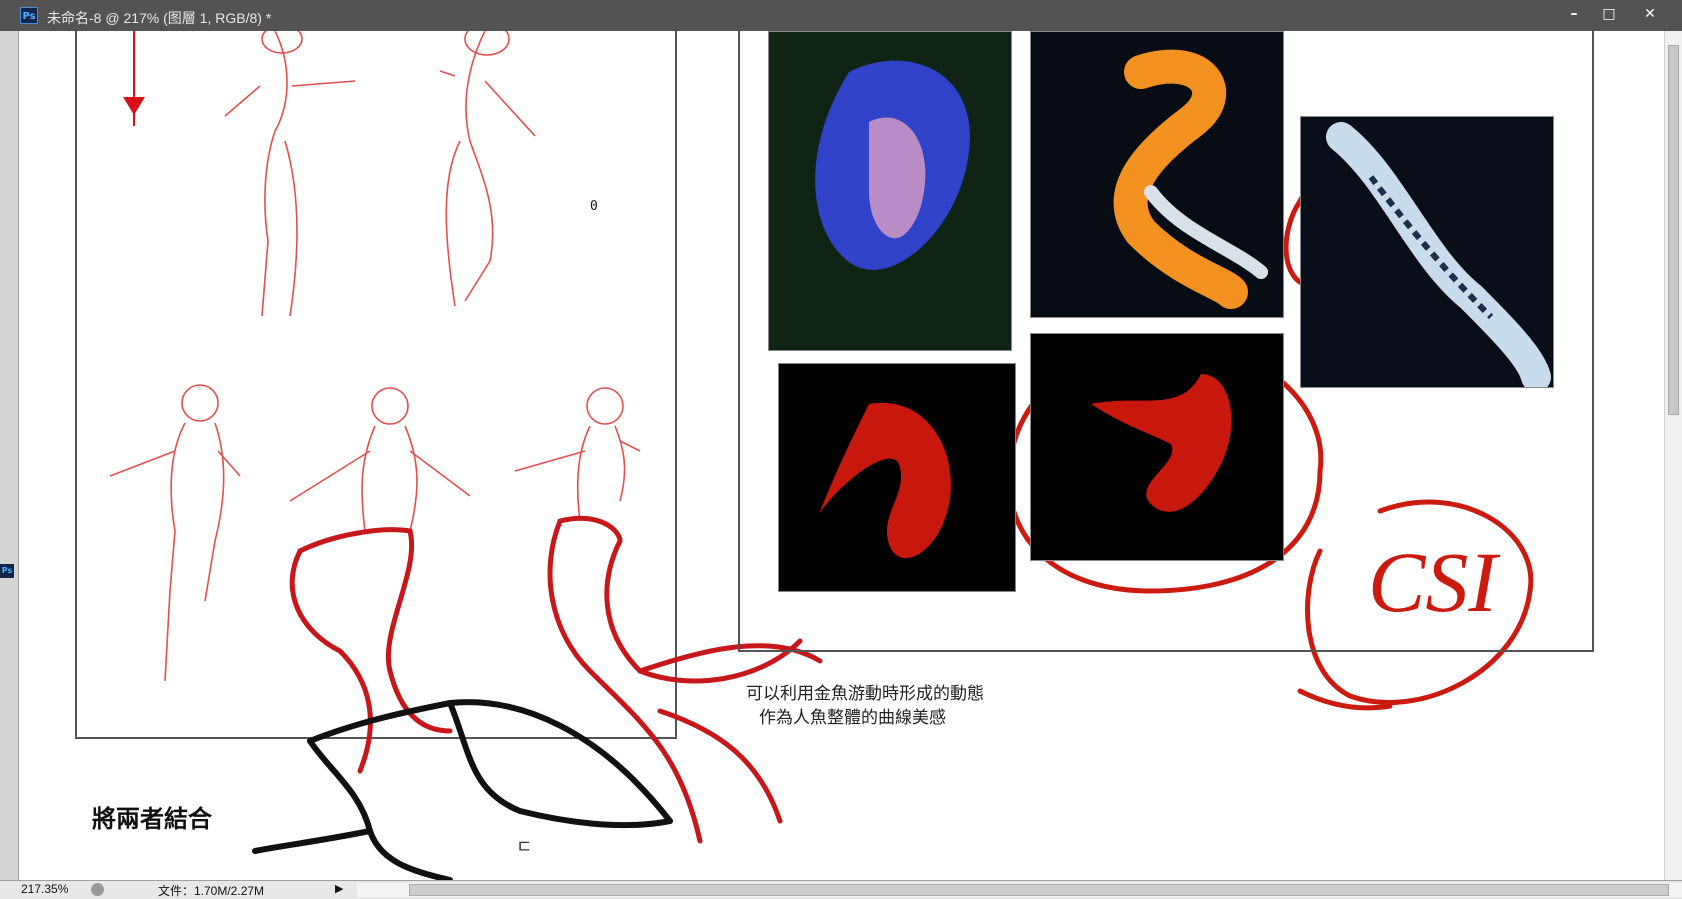 Image resolution: width=1682 pixels, height=899 pixels. Describe the element at coordinates (865, 693) in the screenshot. I see `caption-line-1: 可以利用金魚游動時形成的動態` at that location.